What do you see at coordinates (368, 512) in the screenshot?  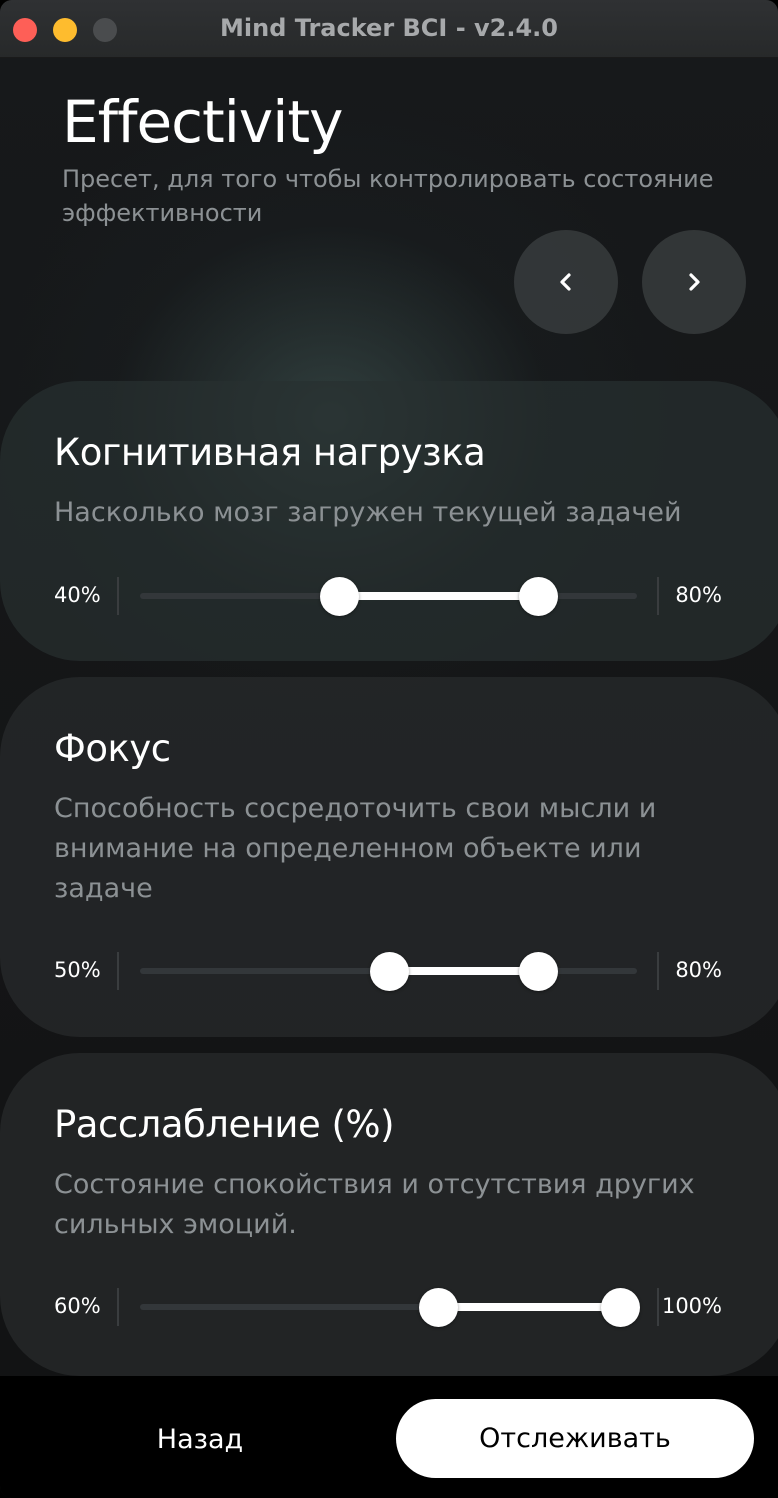 I see `metric-description: Насколько мозг загружен текущей задачей` at bounding box center [368, 512].